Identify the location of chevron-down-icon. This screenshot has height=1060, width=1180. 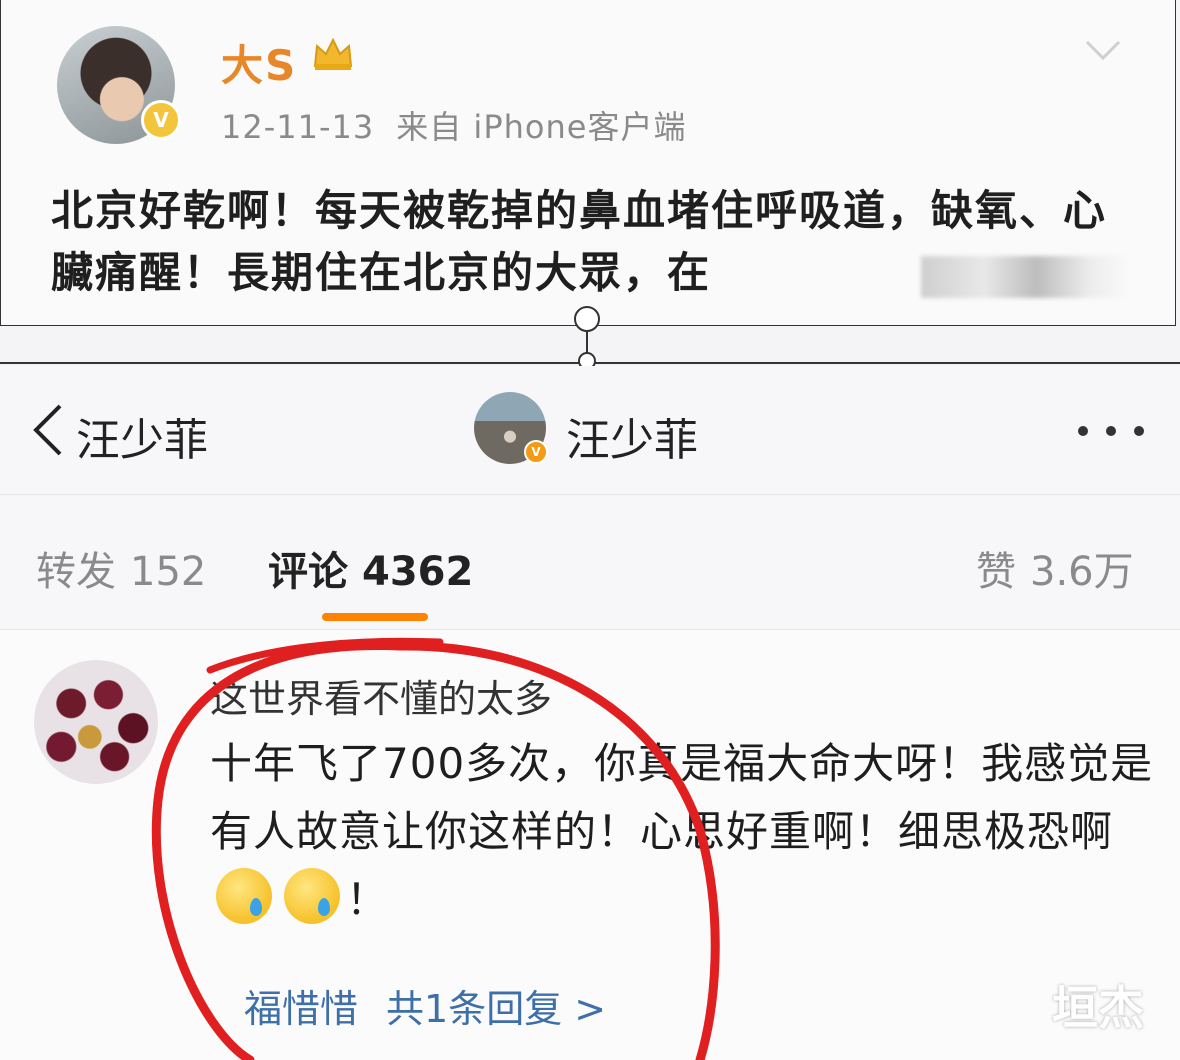
(1103, 50).